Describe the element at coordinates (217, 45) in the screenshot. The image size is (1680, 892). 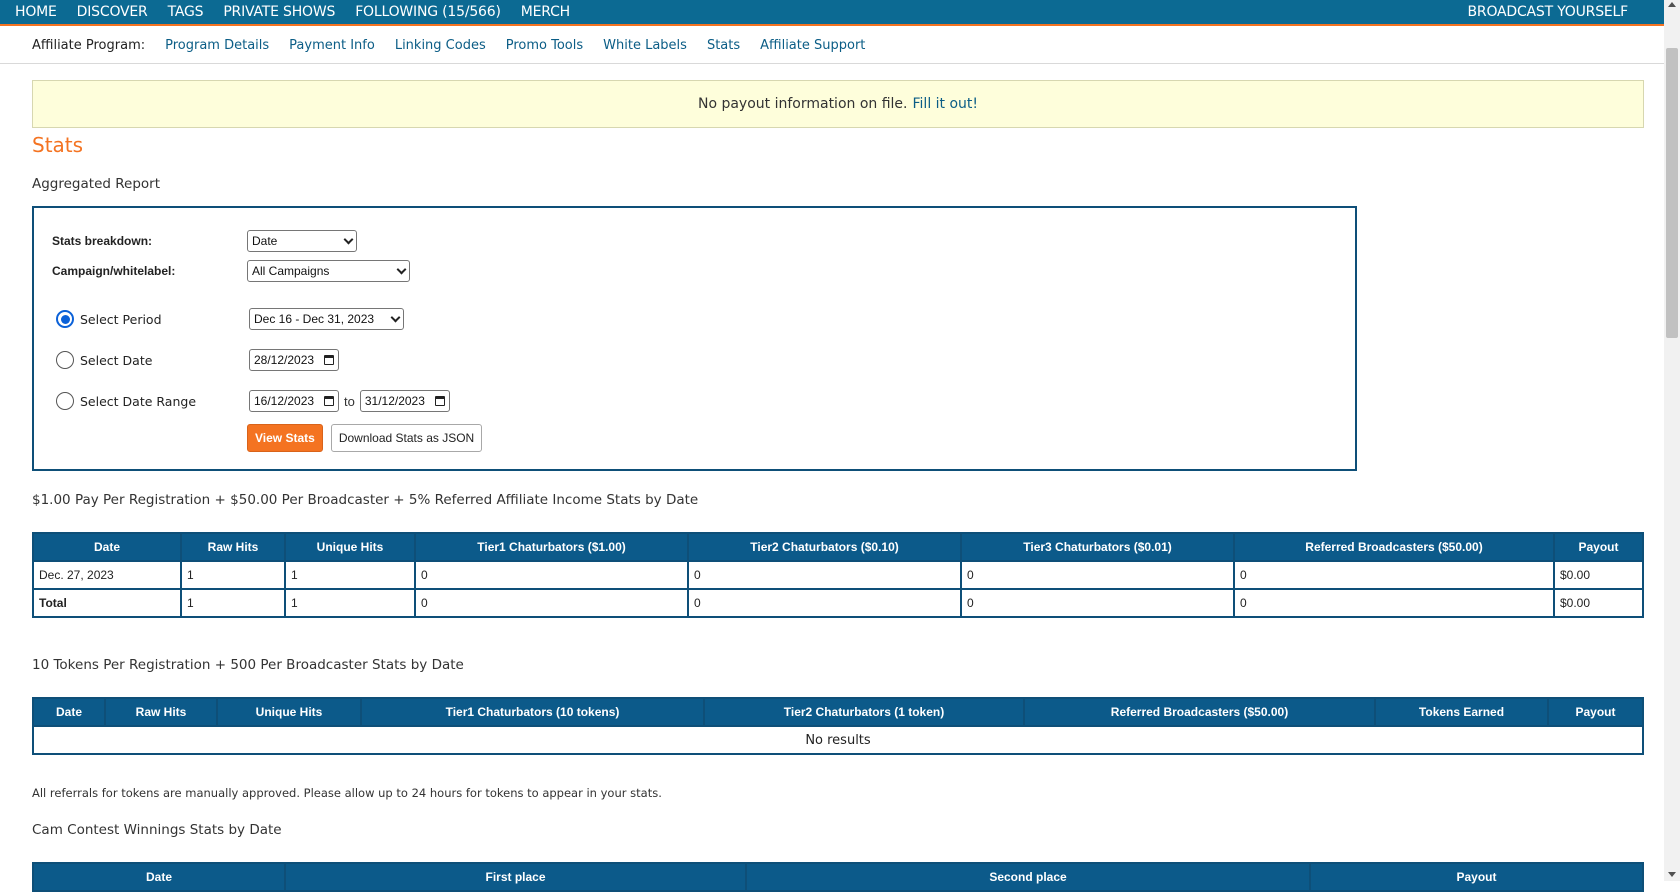
I see `subnav-program-details: Program Details` at that location.